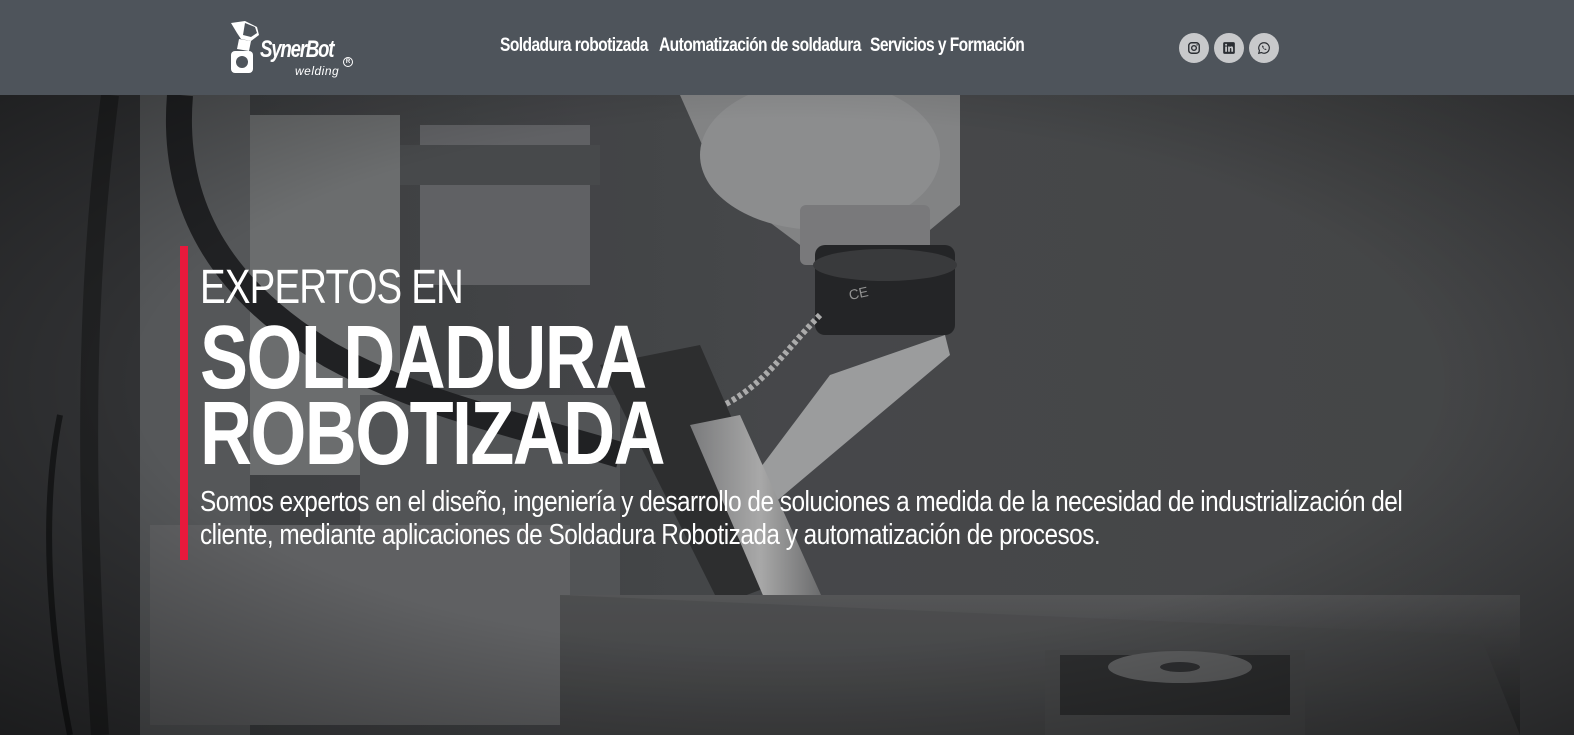  I want to click on linkedin-button, so click(1229, 48).